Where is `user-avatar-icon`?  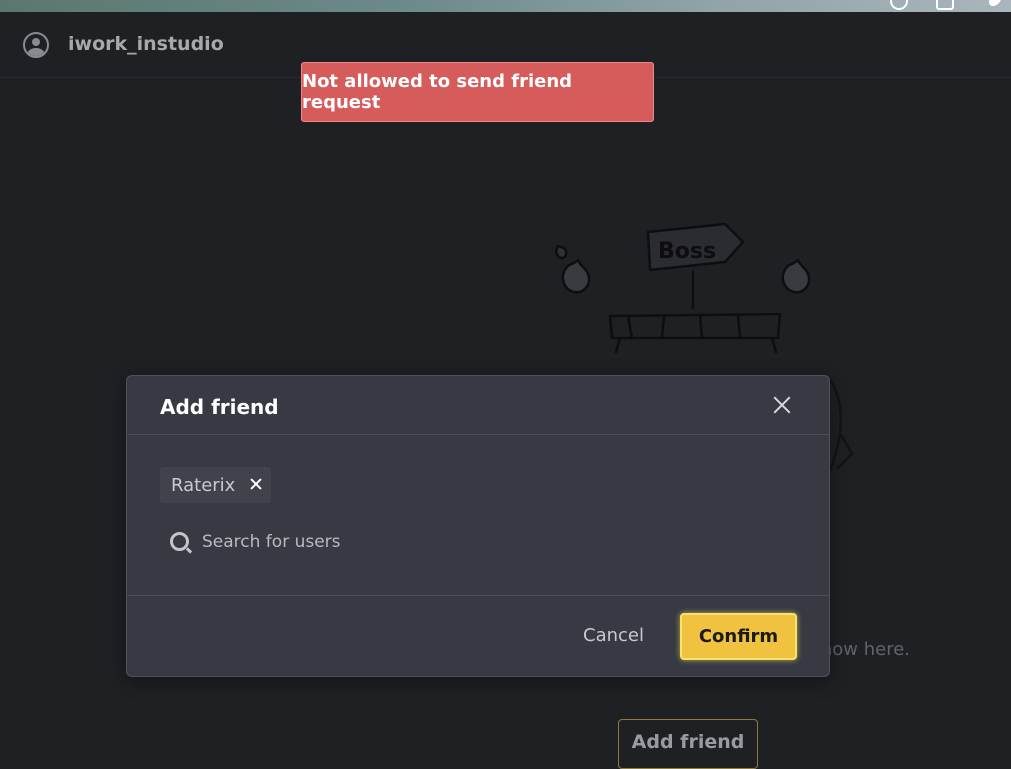
user-avatar-icon is located at coordinates (36, 45).